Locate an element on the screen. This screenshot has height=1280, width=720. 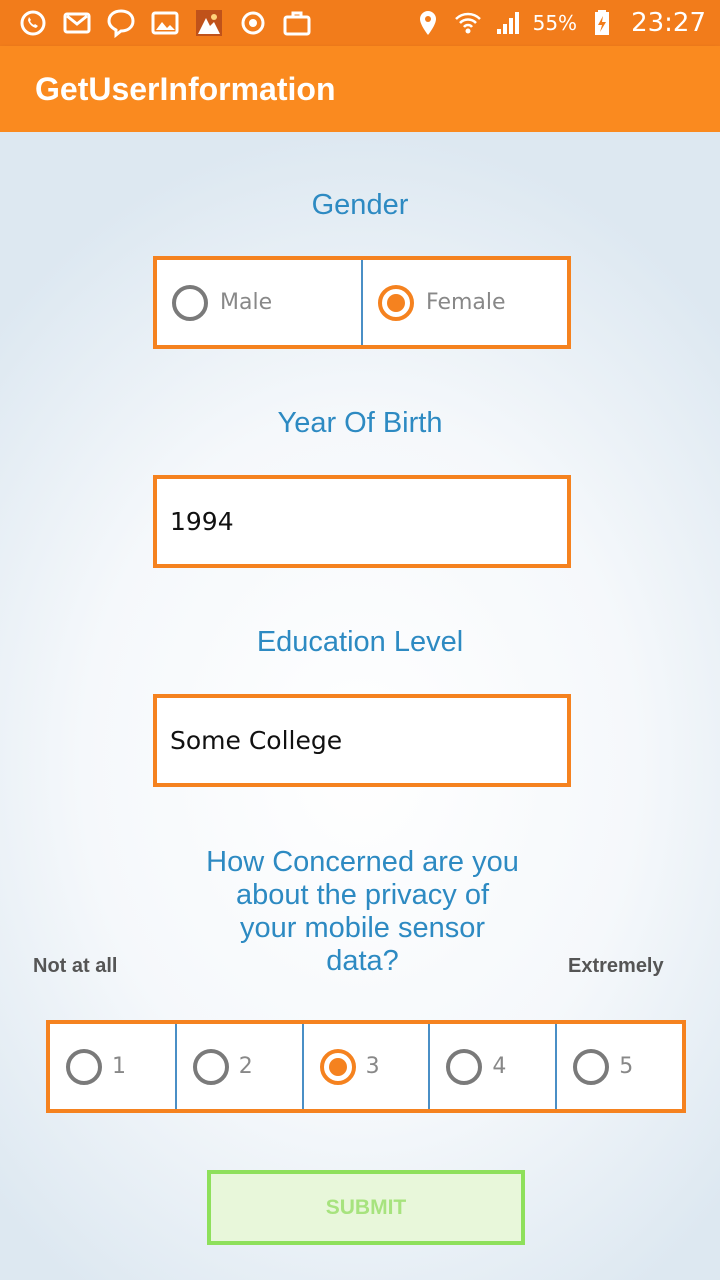
year-of-birth-value: 1994 is located at coordinates (202, 521).